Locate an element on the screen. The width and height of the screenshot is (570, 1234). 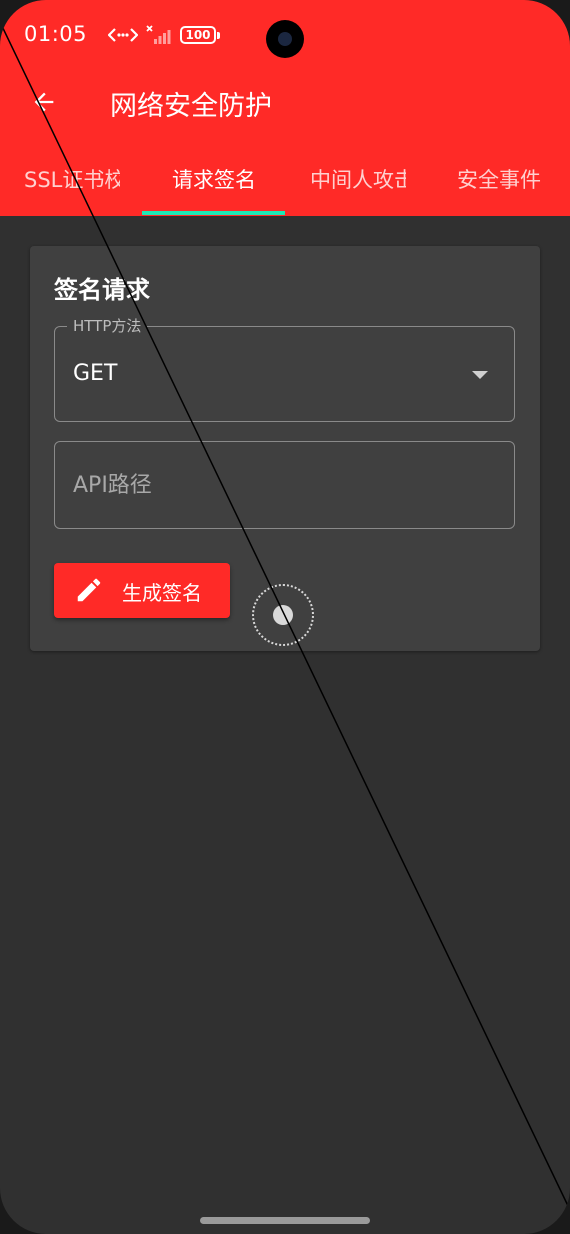
battery-level: 100 is located at coordinates (198, 35).